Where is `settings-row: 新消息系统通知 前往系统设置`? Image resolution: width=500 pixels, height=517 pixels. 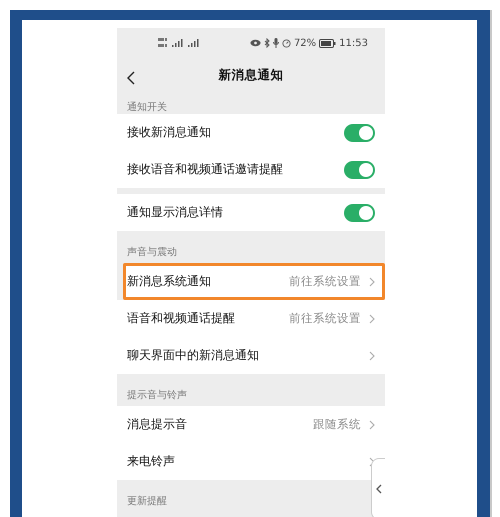 settings-row: 新消息系统通知 前往系统设置 is located at coordinates (254, 281).